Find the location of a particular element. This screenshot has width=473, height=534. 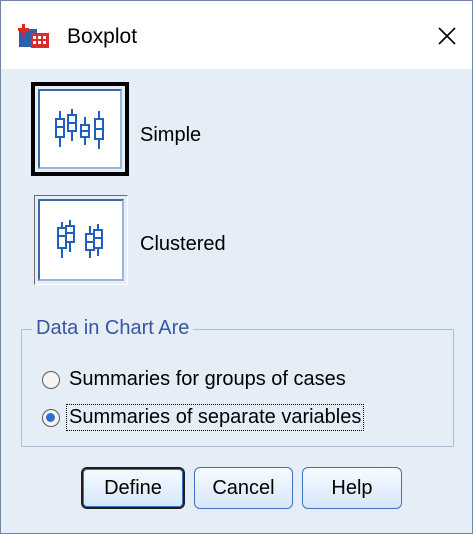

simple-chart-tile is located at coordinates (80, 129).